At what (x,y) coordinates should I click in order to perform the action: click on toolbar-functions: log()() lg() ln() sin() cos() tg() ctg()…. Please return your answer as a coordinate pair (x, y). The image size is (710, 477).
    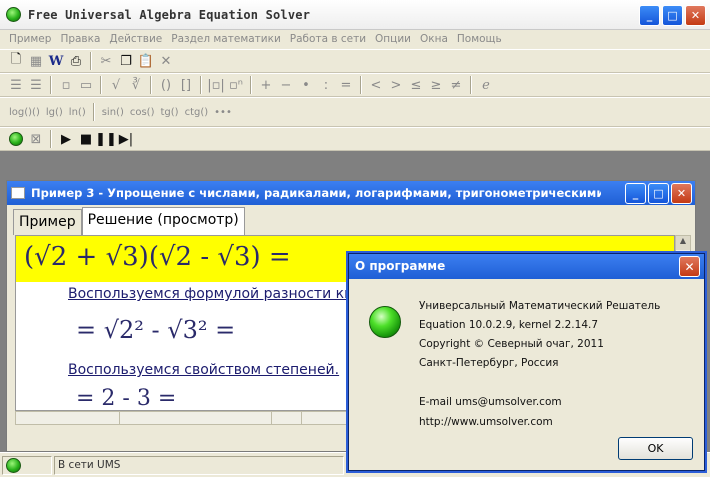
    Looking at the image, I should click on (355, 112).